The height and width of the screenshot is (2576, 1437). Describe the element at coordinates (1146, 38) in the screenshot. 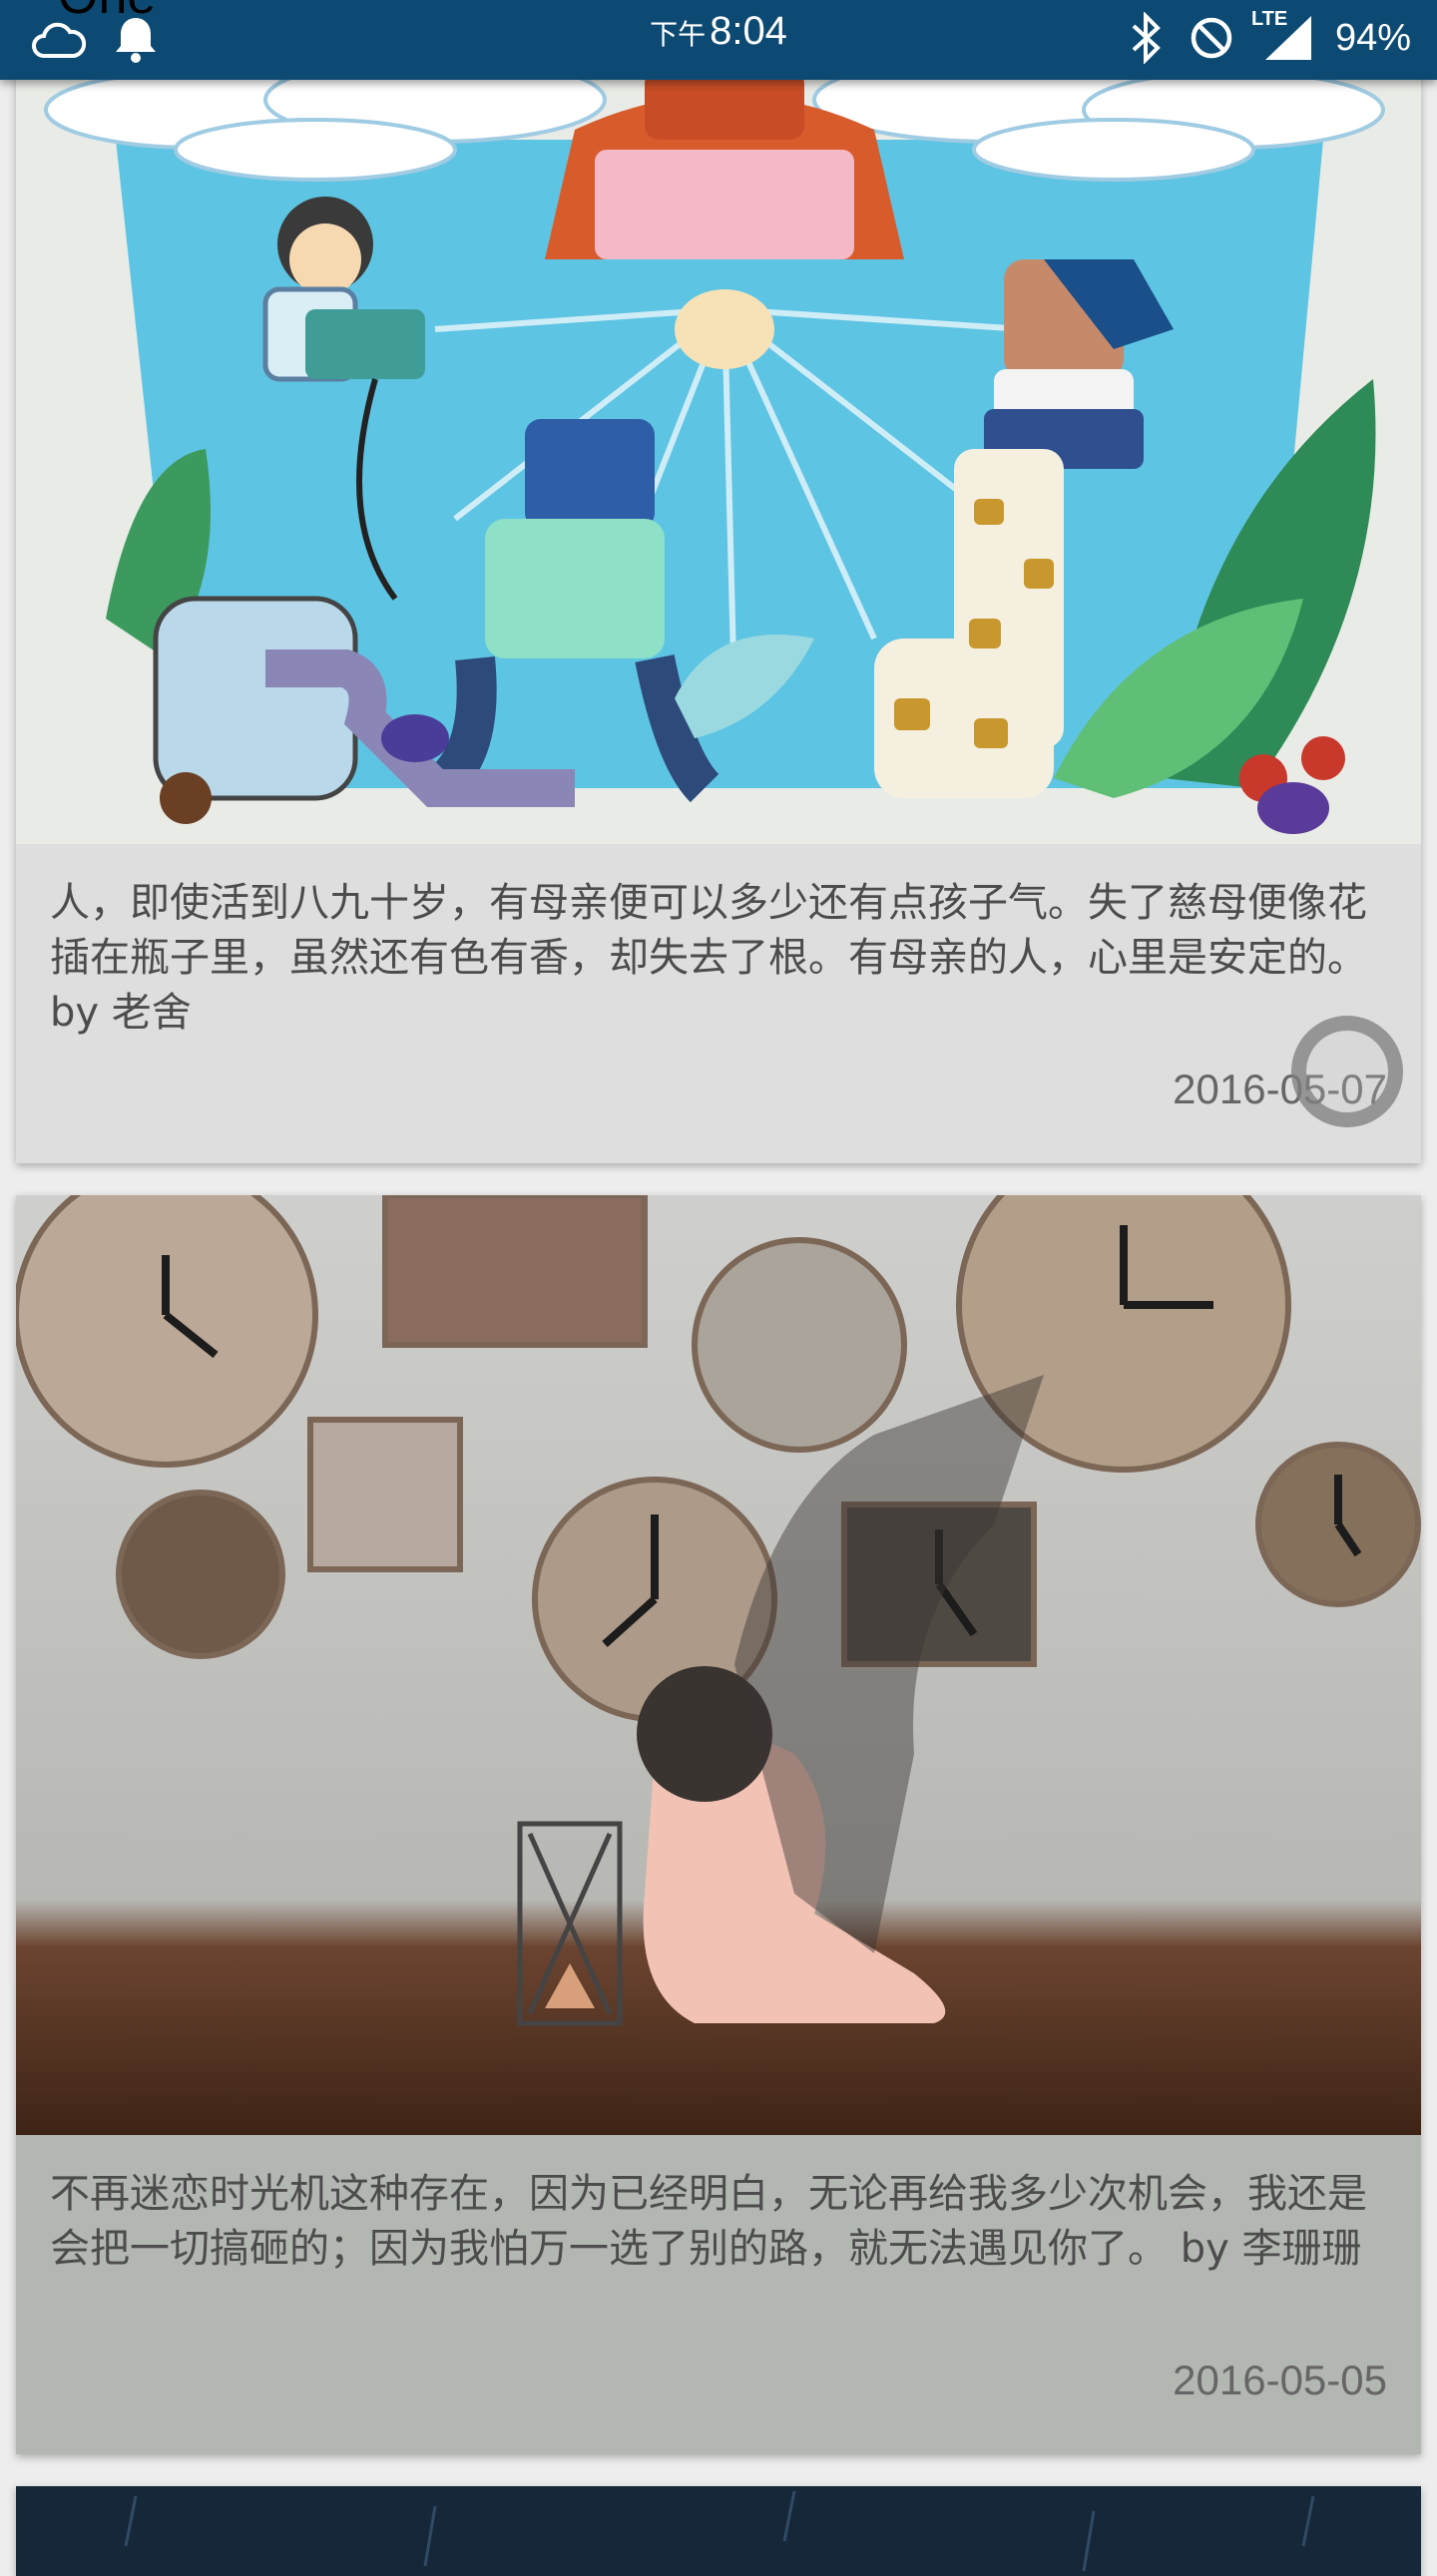

I see `bluetooth-icon` at that location.